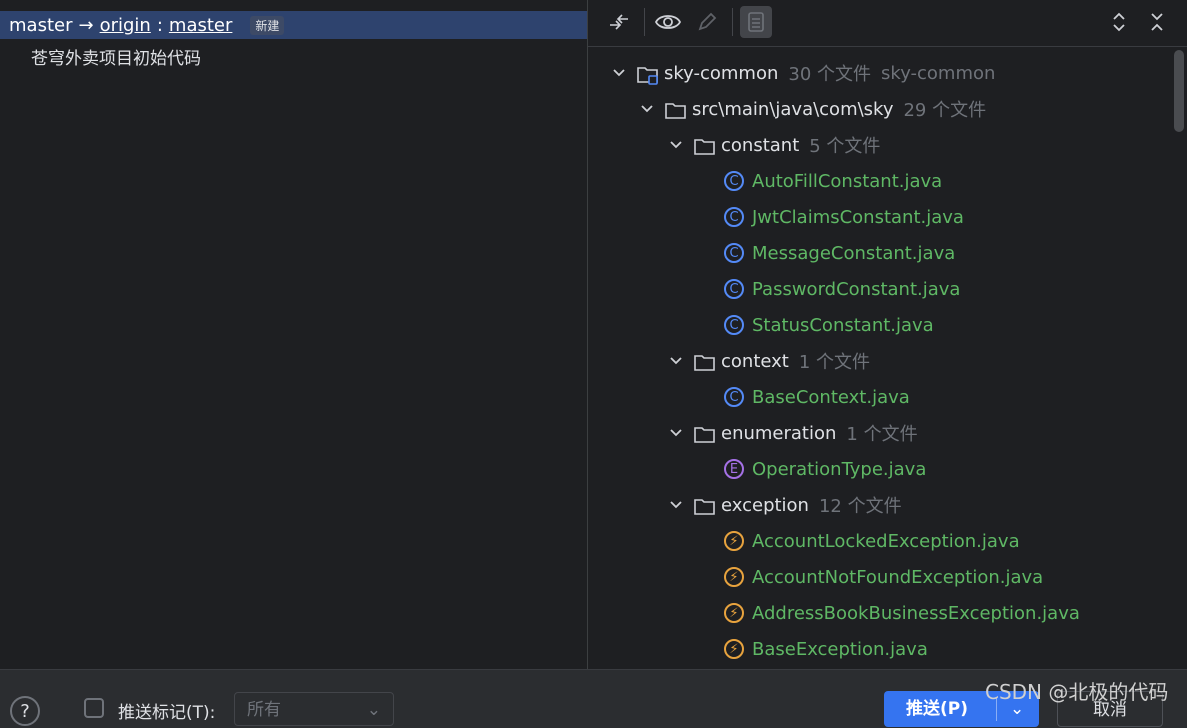 This screenshot has height=728, width=1187. I want to click on file-name: StatusConstant.java, so click(843, 325).